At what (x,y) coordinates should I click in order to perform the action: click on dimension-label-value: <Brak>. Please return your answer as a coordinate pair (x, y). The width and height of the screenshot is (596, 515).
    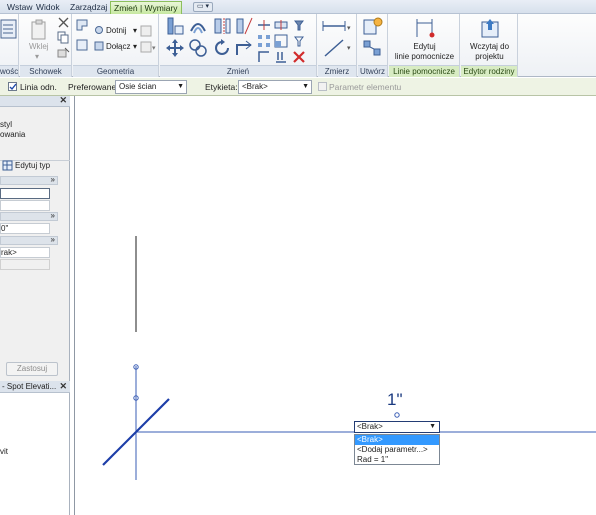
    Looking at the image, I should click on (370, 426).